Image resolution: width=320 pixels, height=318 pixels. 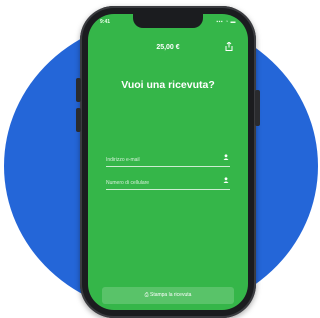 I want to click on phone-number-input, so click(x=161, y=183).